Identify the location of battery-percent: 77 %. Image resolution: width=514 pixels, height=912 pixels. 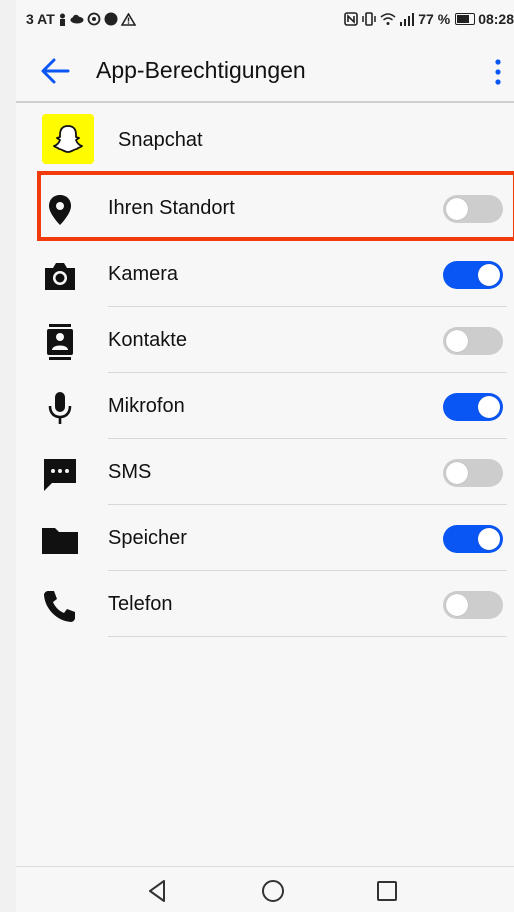
(434, 19).